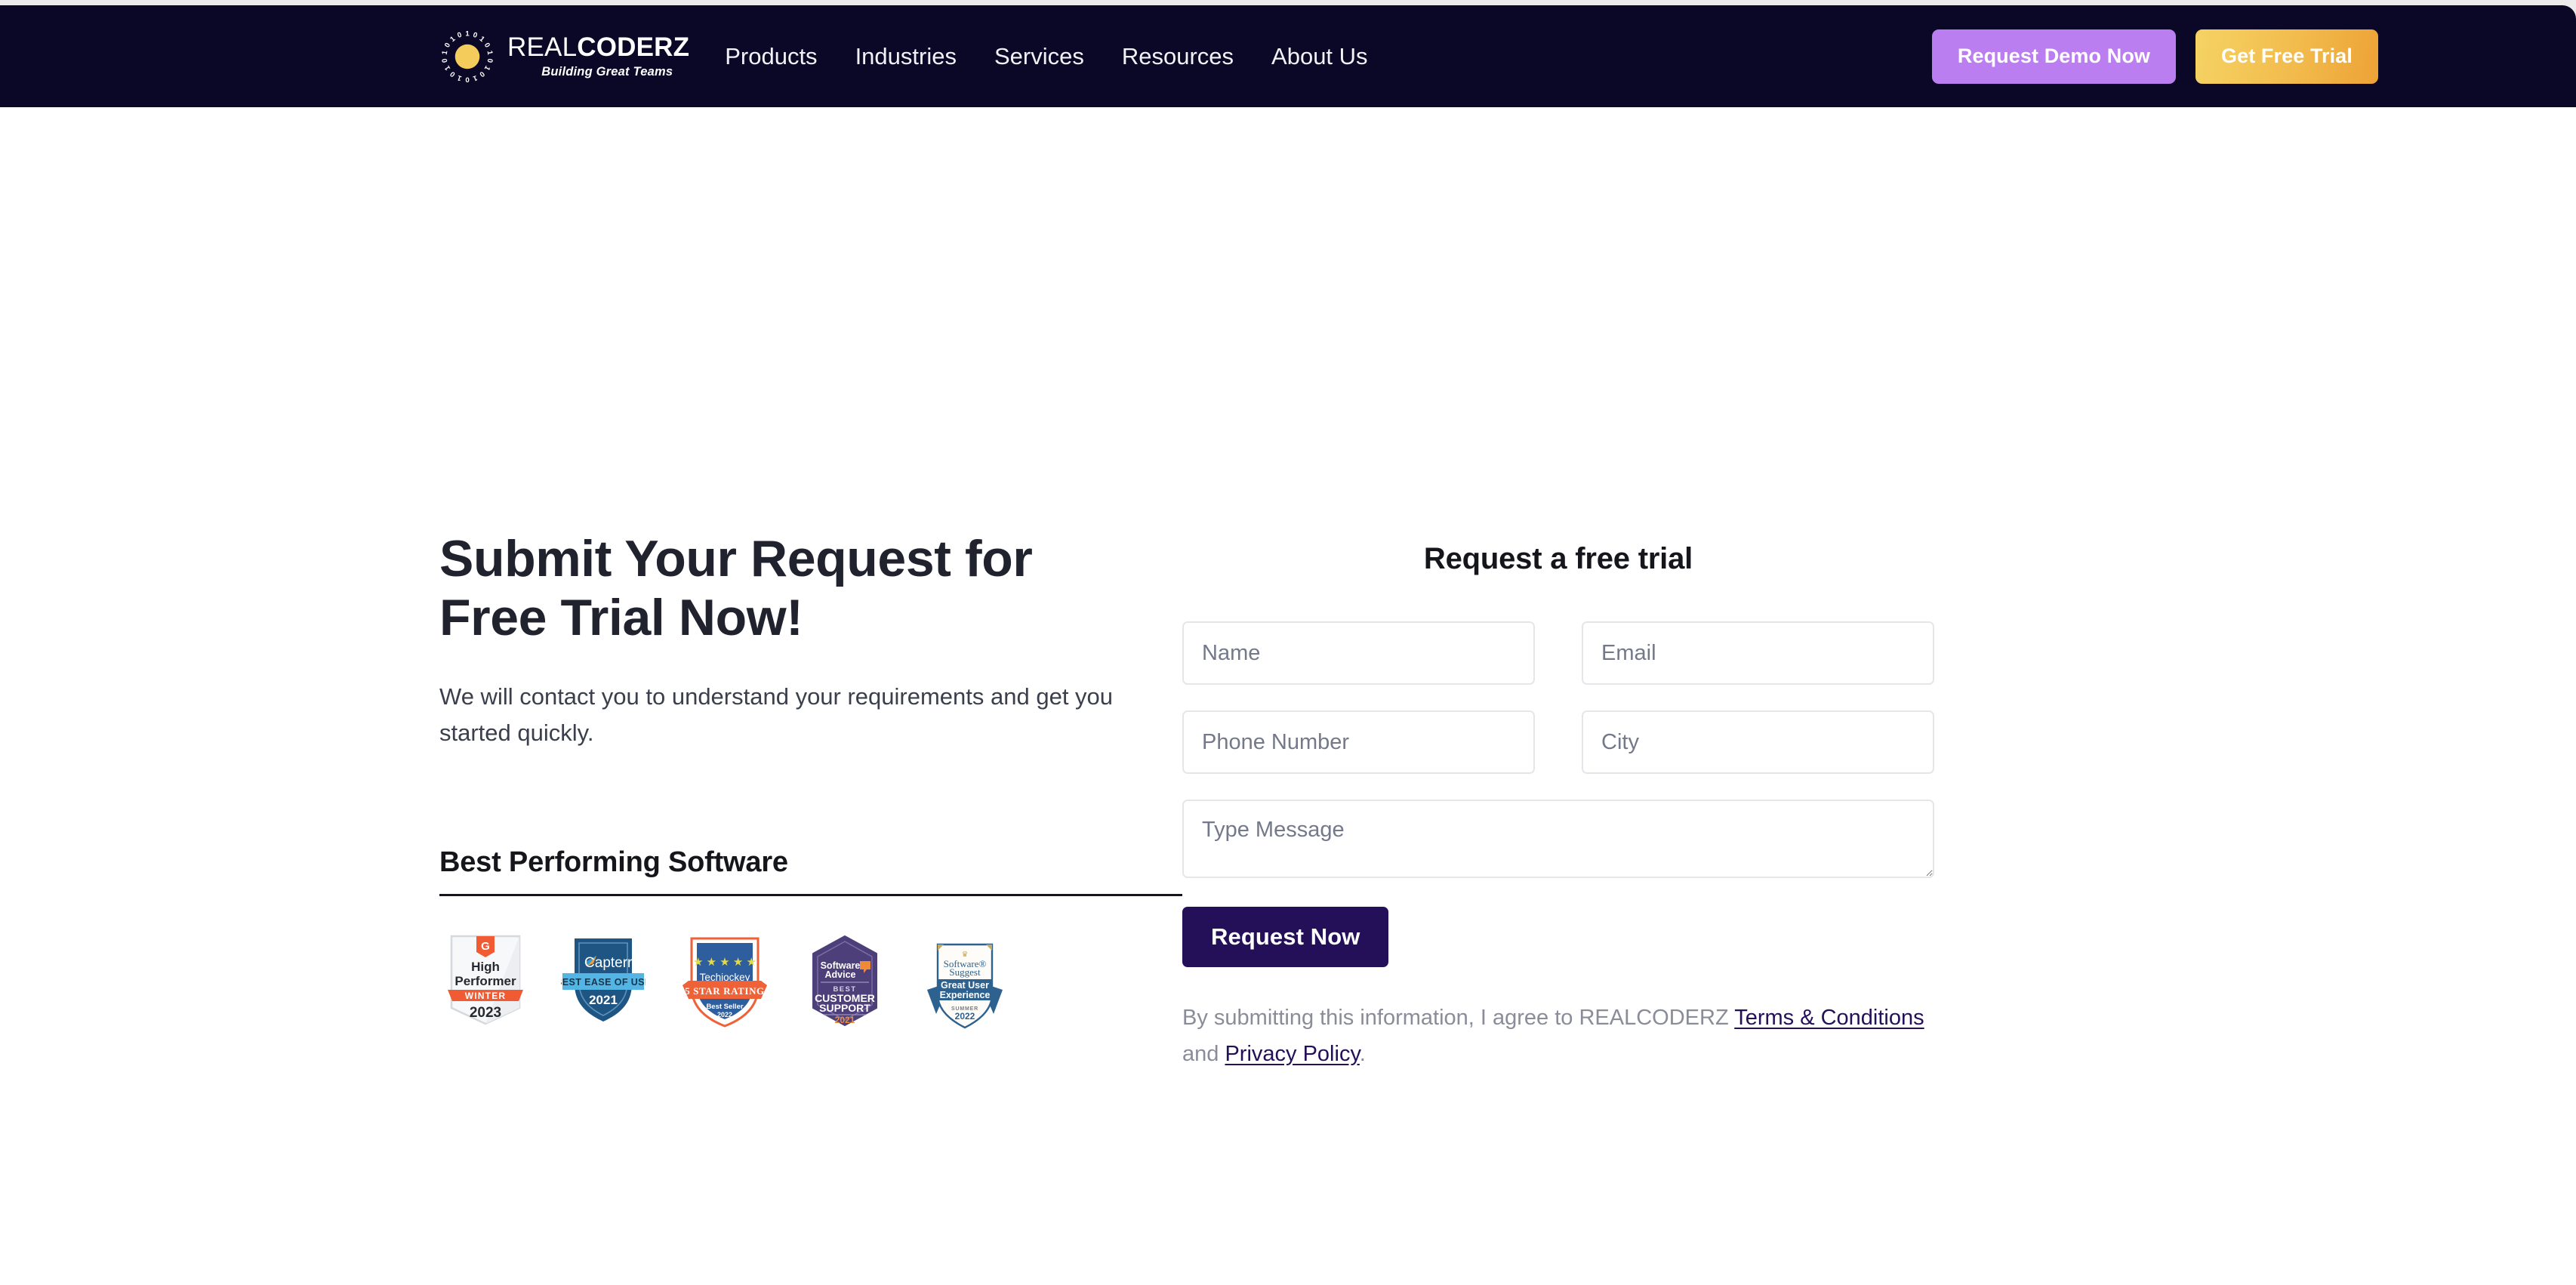 Image resolution: width=2576 pixels, height=1285 pixels. I want to click on logo-name-bold: CODERZ, so click(633, 48).